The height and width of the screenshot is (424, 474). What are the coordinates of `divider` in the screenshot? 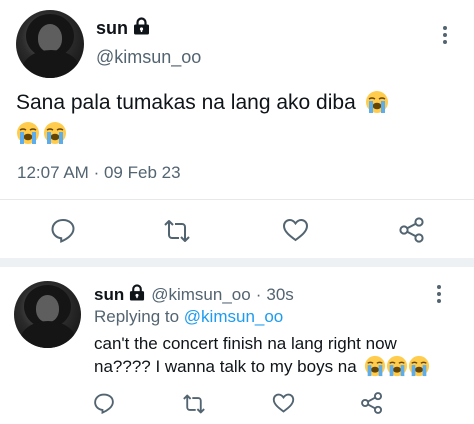 It's located at (237, 199).